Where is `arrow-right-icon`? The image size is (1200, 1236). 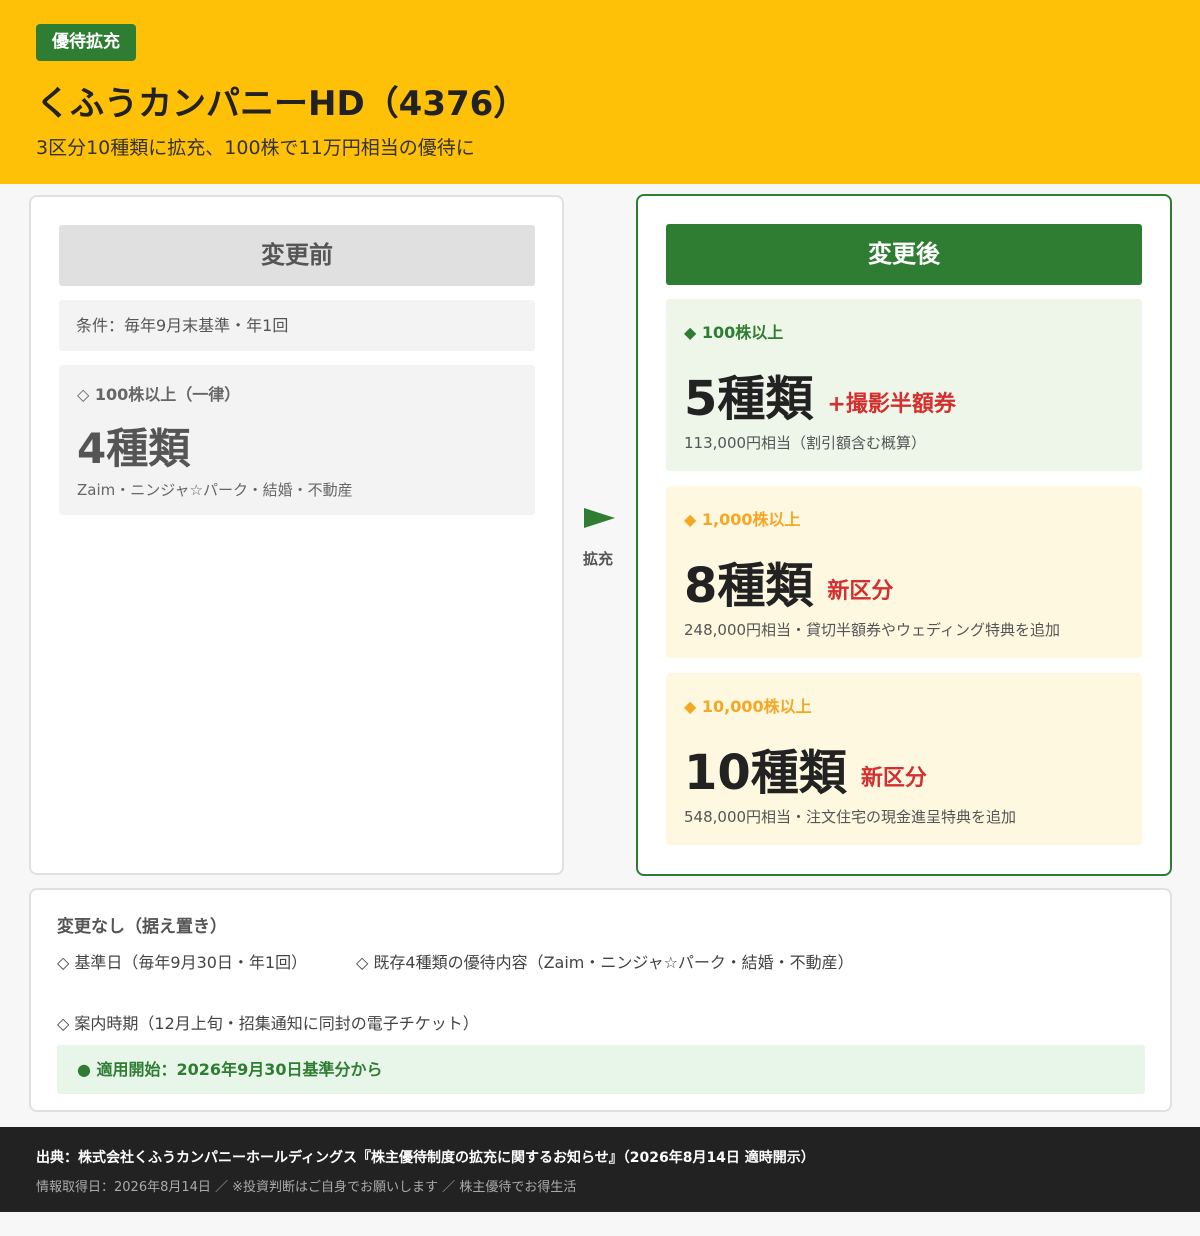 arrow-right-icon is located at coordinates (599, 518).